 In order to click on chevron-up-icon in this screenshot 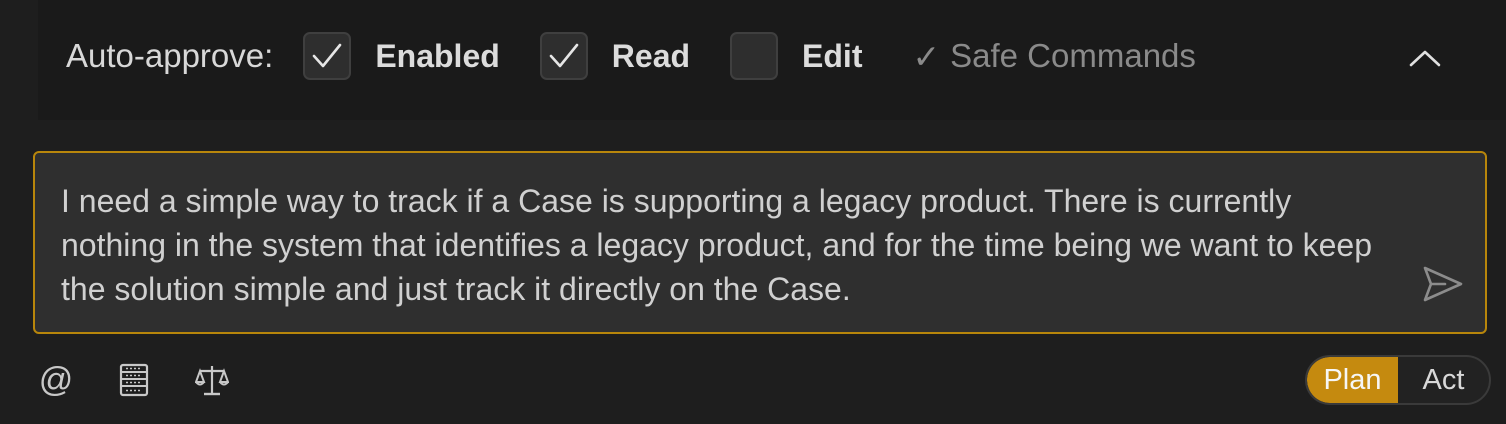, I will do `click(1425, 58)`.